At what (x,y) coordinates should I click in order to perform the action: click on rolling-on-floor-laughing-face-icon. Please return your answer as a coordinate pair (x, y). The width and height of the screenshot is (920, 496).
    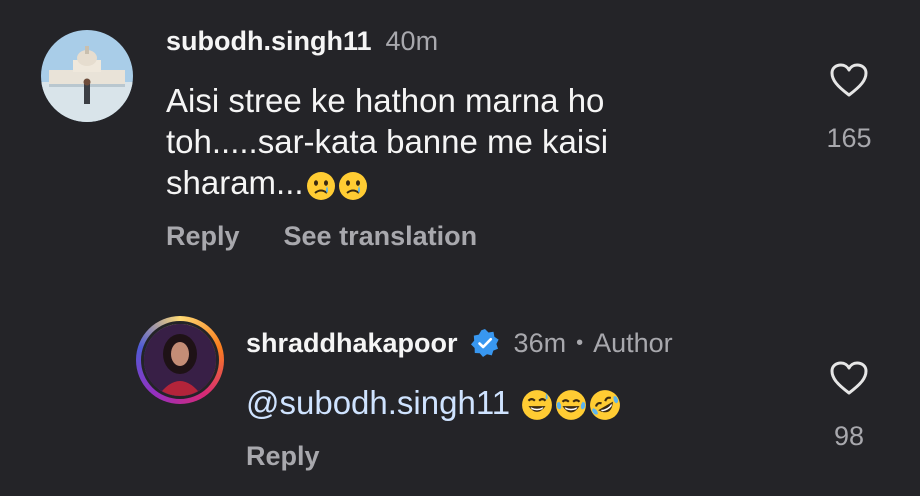
    Looking at the image, I should click on (605, 409).